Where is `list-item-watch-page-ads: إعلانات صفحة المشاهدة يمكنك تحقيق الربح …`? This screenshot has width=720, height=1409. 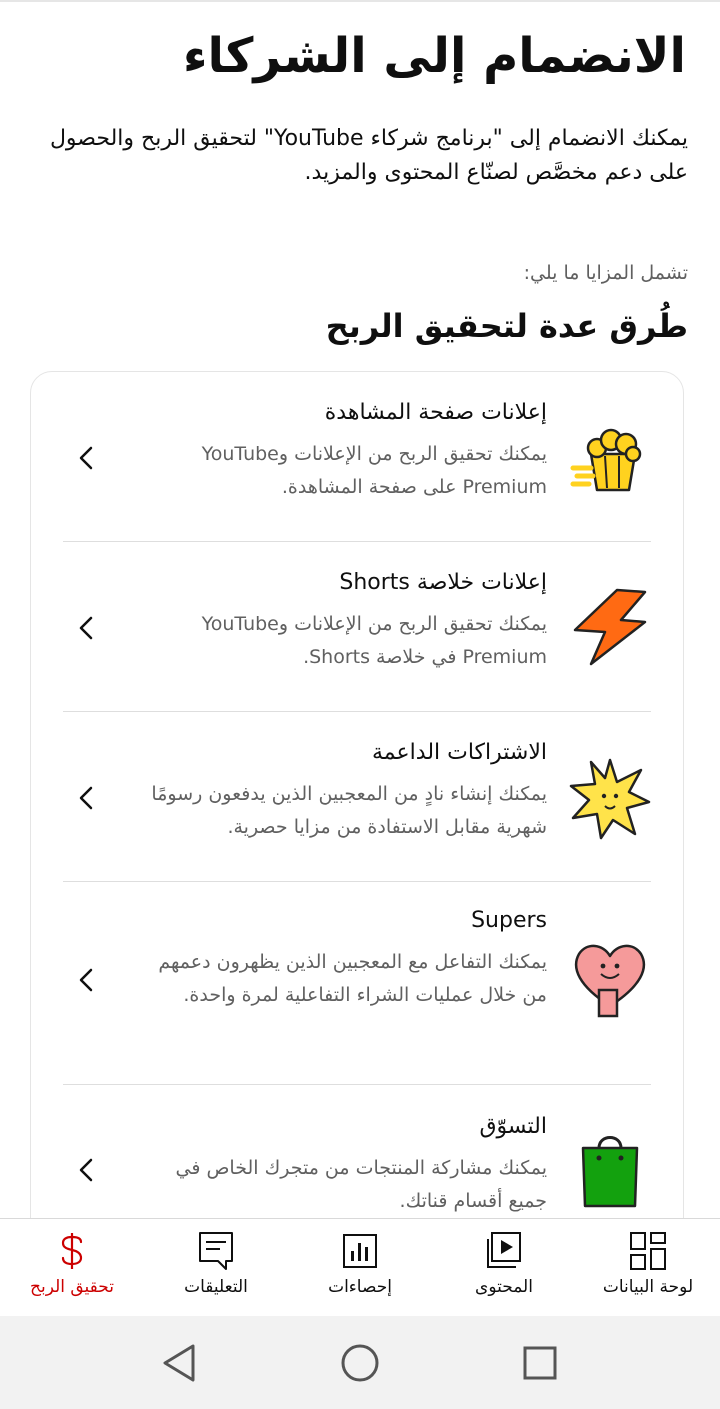
list-item-watch-page-ads: إعلانات صفحة المشاهدة يمكنك تحقيق الربح … is located at coordinates (357, 468).